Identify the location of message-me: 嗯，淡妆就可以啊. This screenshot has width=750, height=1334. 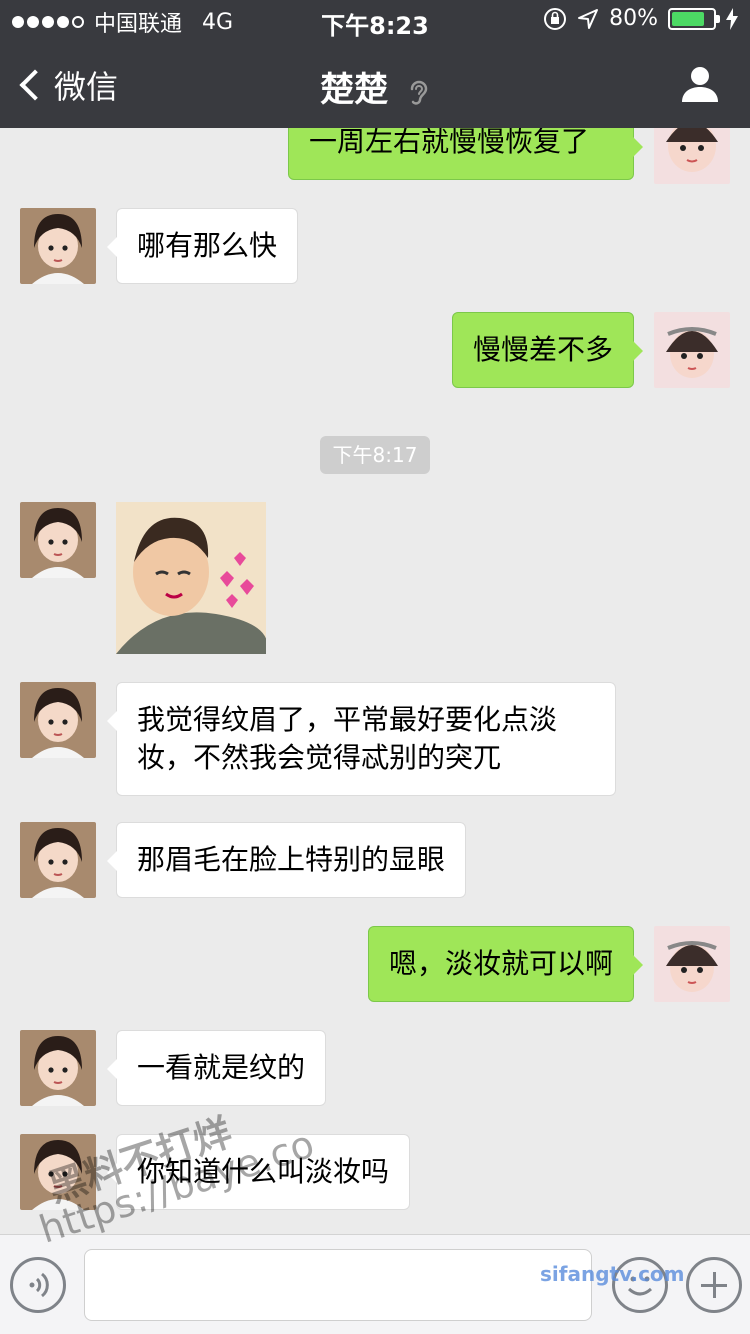
(375, 966).